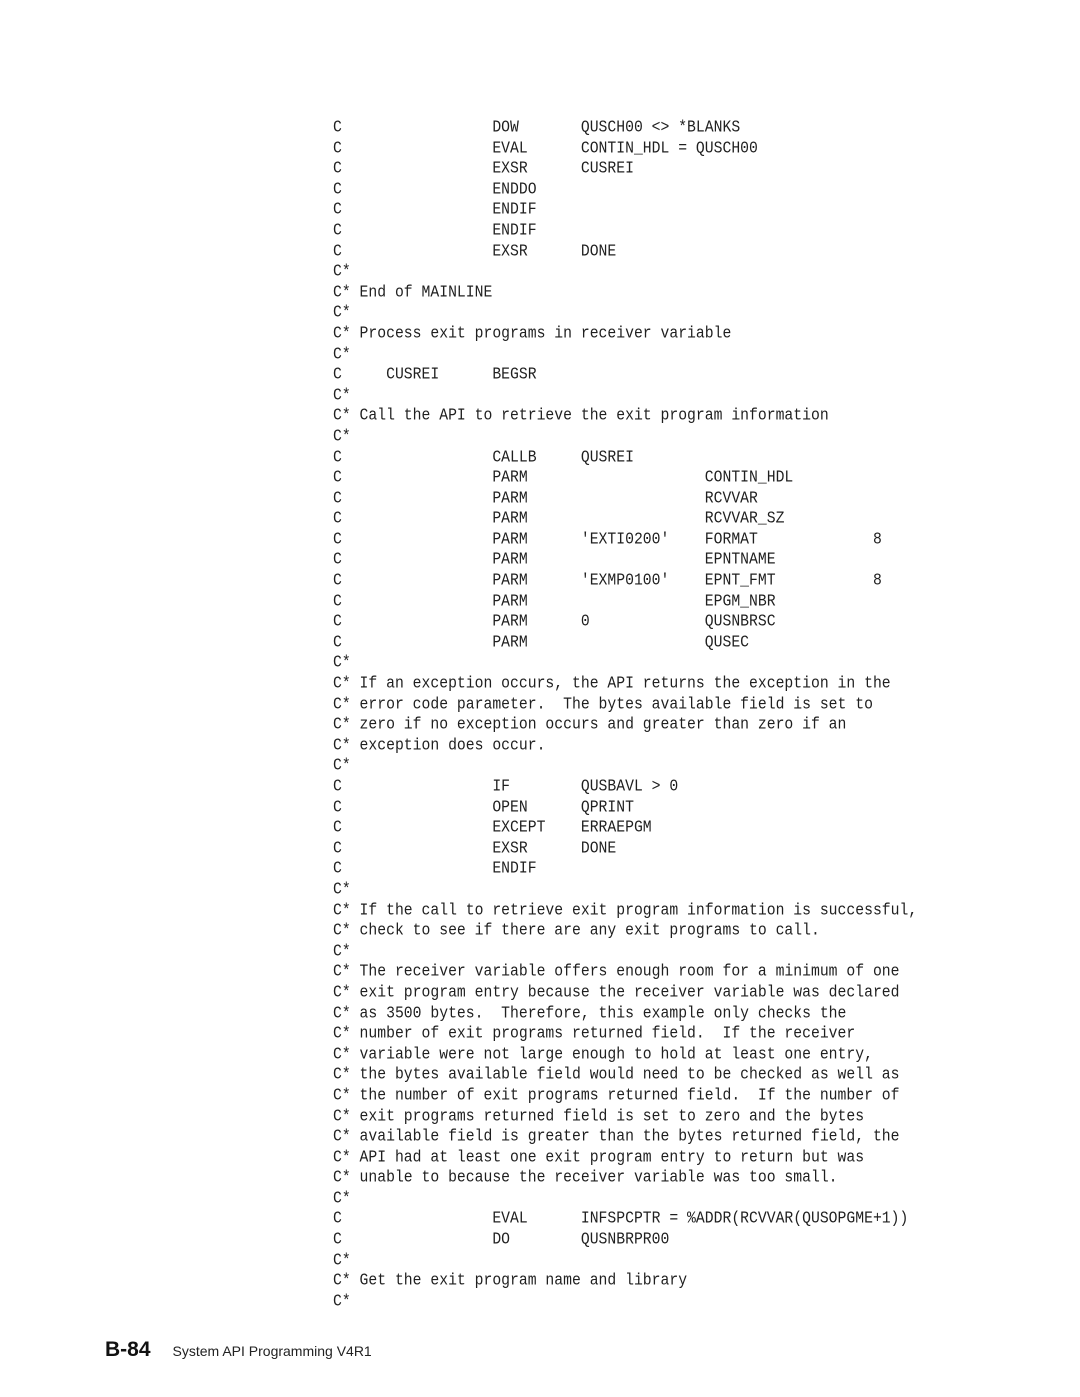 The width and height of the screenshot is (1080, 1397). What do you see at coordinates (506, 787) in the screenshot?
I see `code-line: C IF QUSBAVL > 0` at bounding box center [506, 787].